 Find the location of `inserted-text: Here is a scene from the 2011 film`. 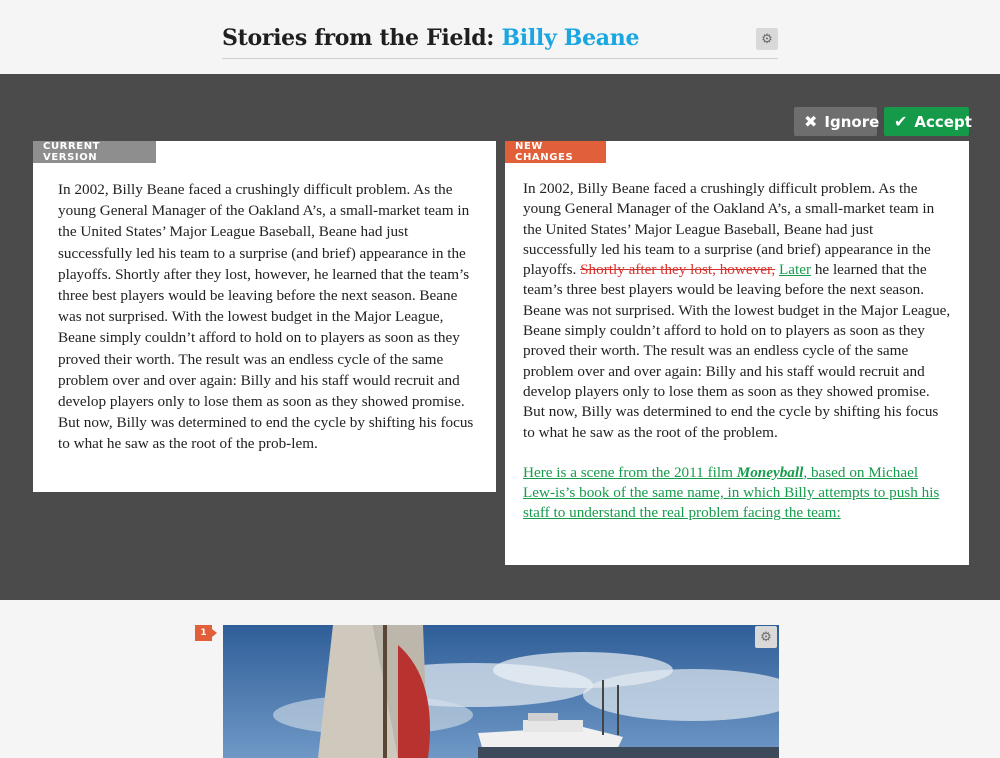

inserted-text: Here is a scene from the 2011 film is located at coordinates (630, 472).